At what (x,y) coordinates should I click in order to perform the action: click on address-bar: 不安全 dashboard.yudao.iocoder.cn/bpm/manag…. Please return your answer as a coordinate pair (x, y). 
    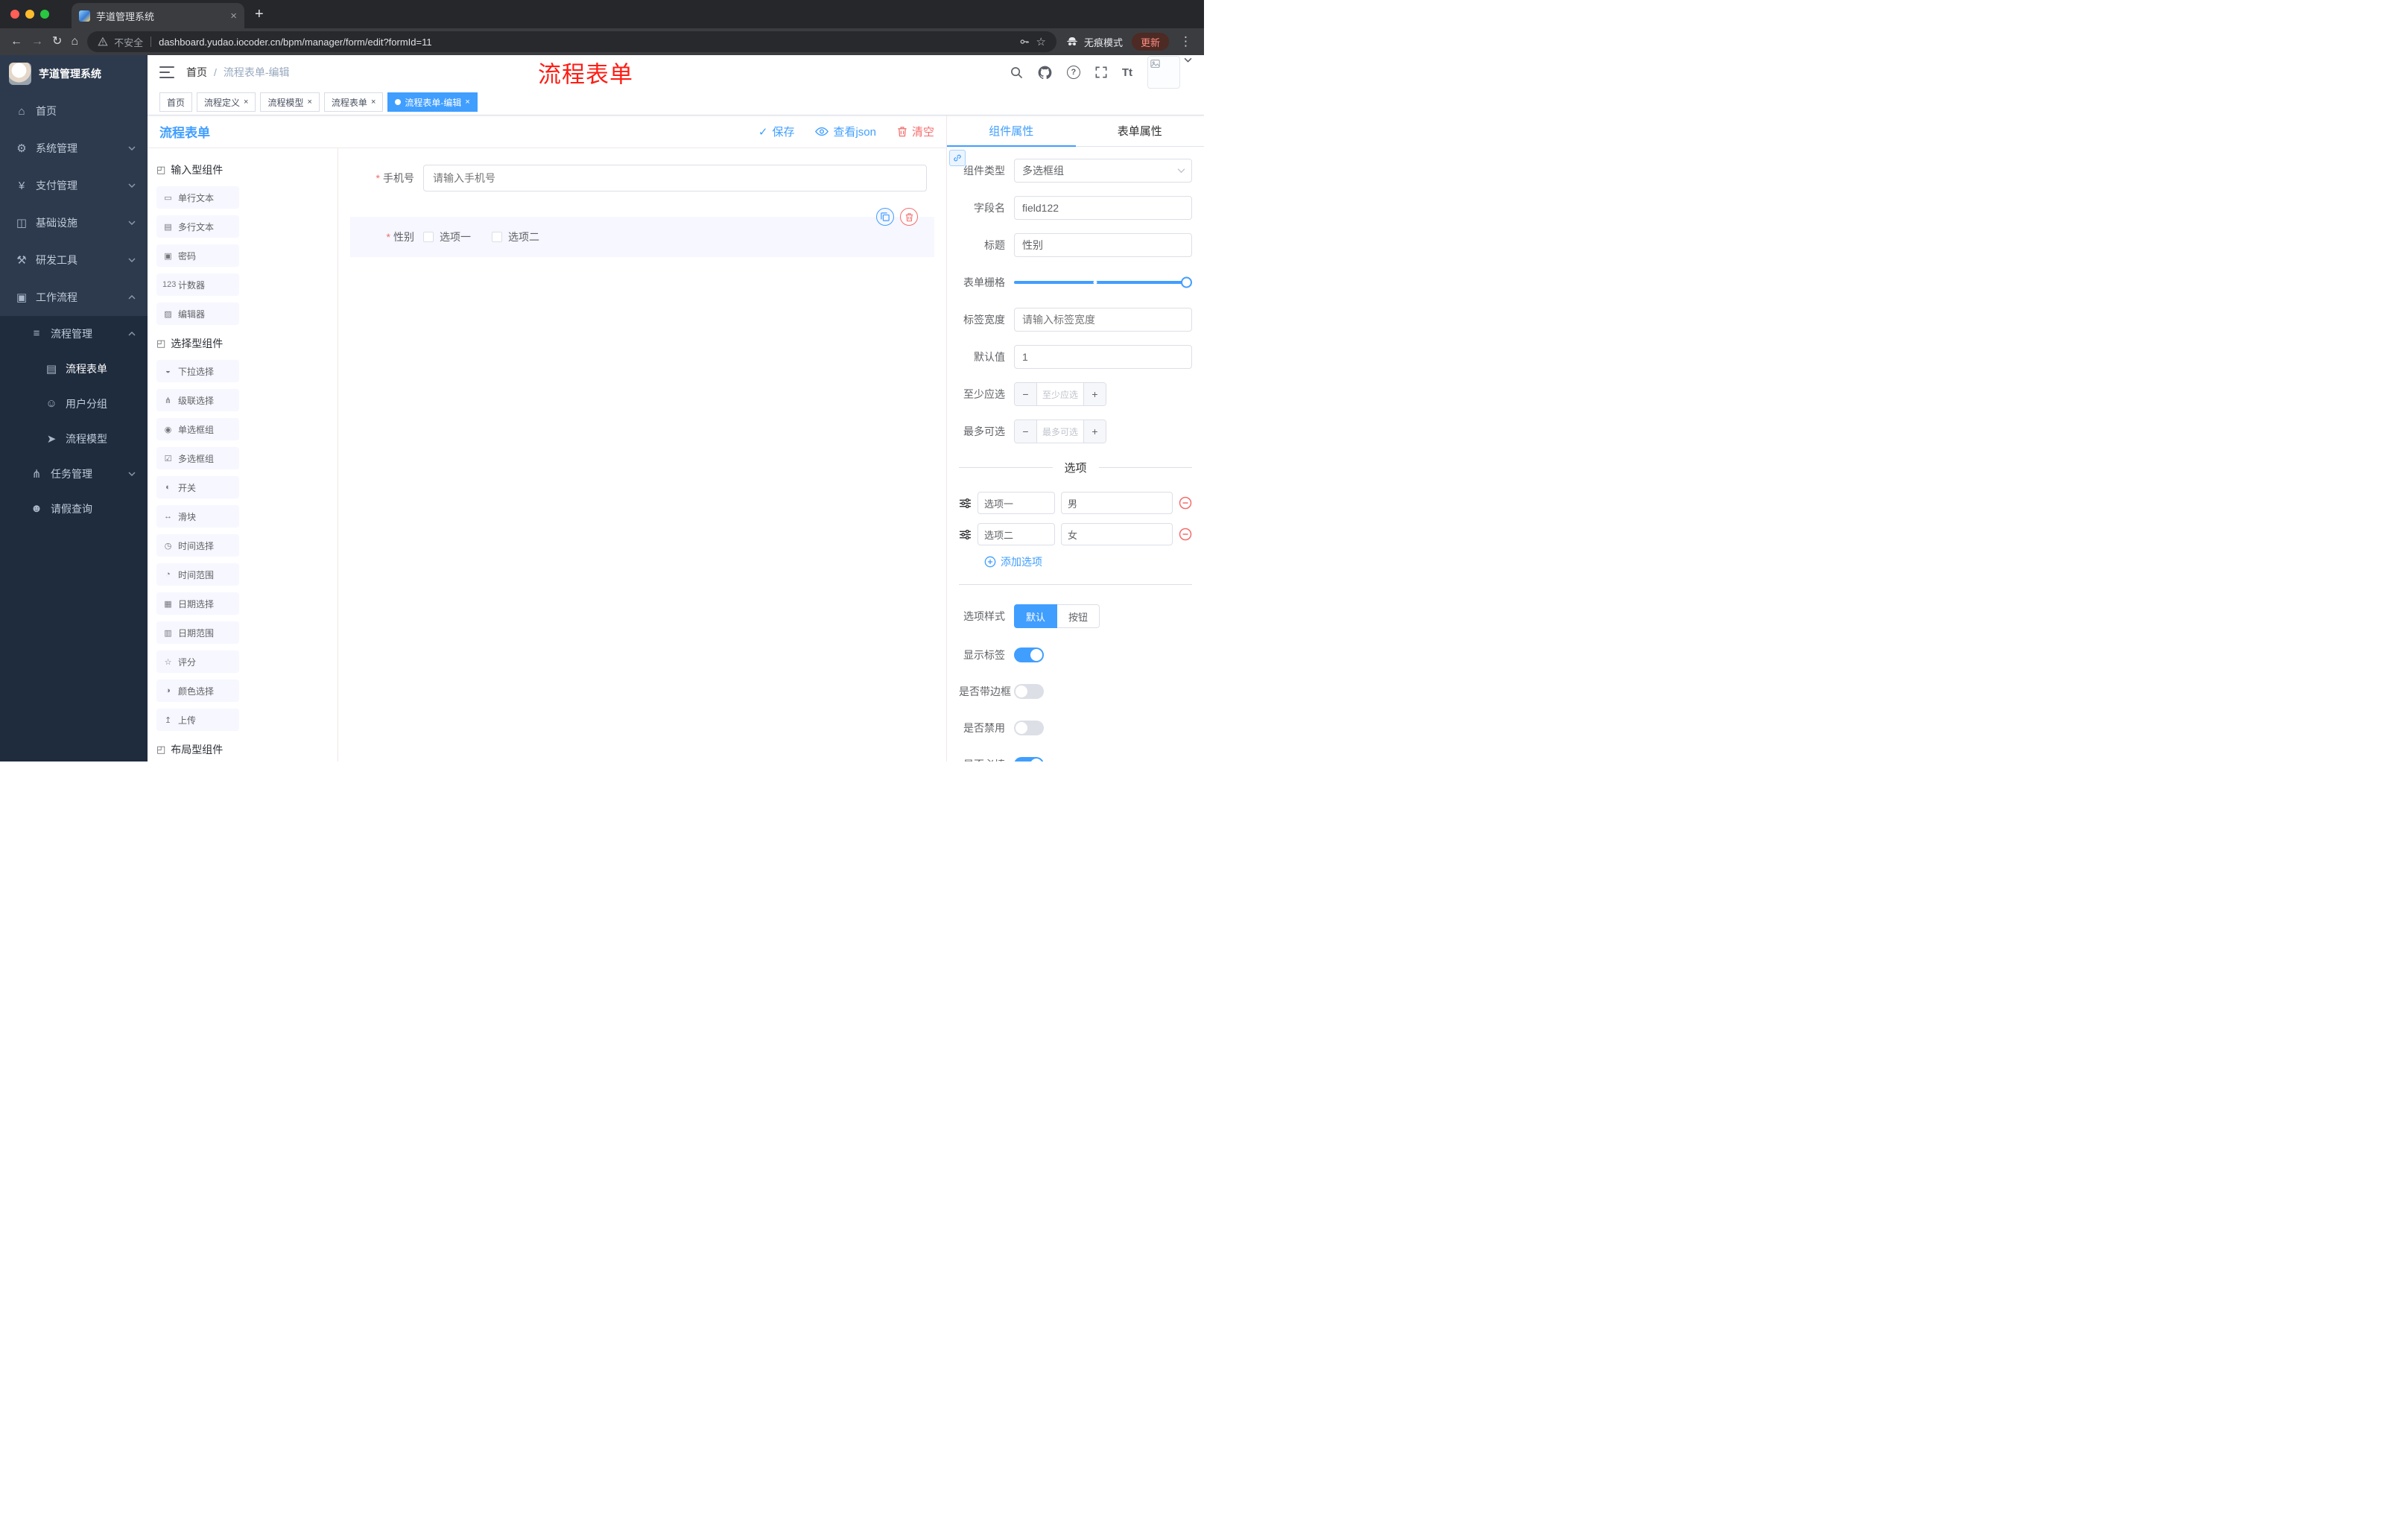
    Looking at the image, I should click on (571, 41).